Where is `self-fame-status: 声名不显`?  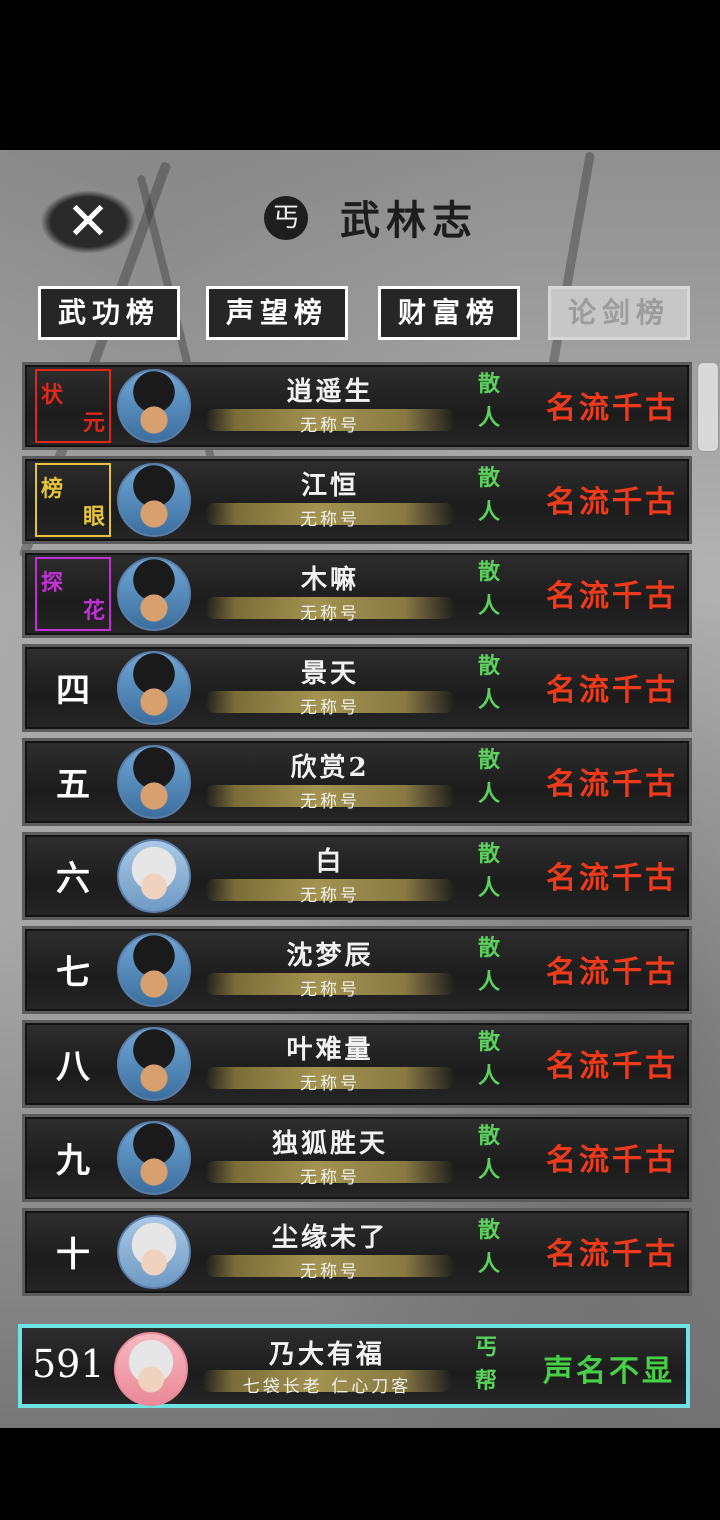
self-fame-status: 声名不显 is located at coordinates (609, 1371).